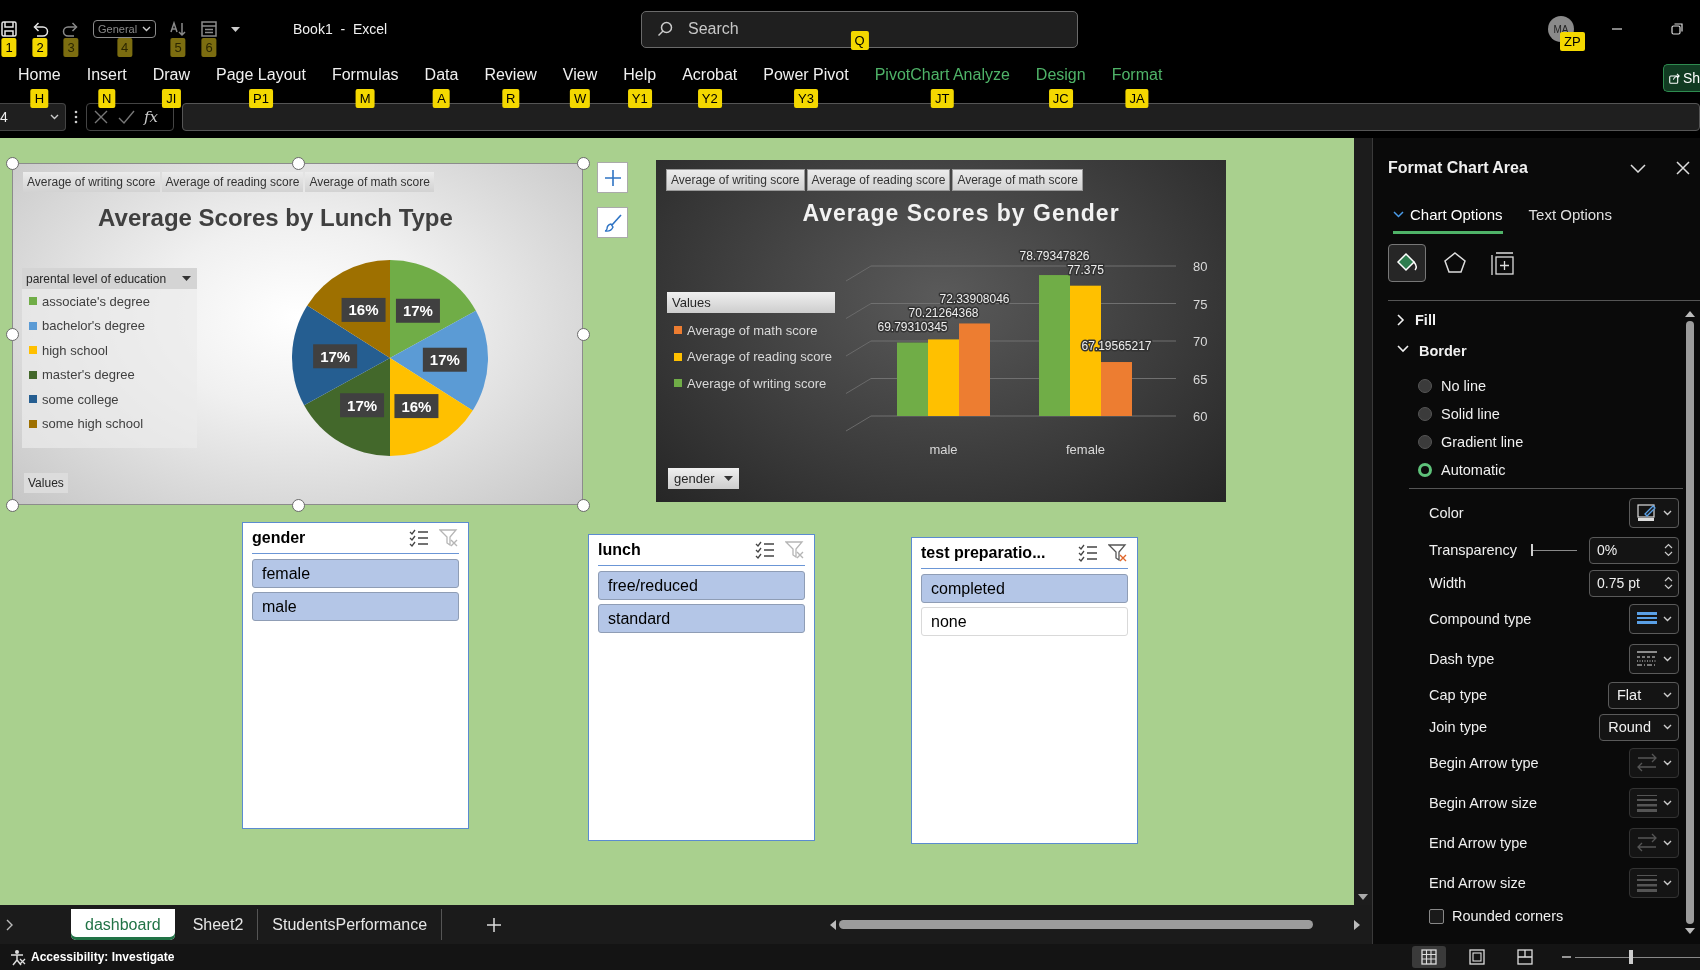 The image size is (1700, 970). Describe the element at coordinates (362, 405) in the screenshot. I see `data-label: 17%` at that location.